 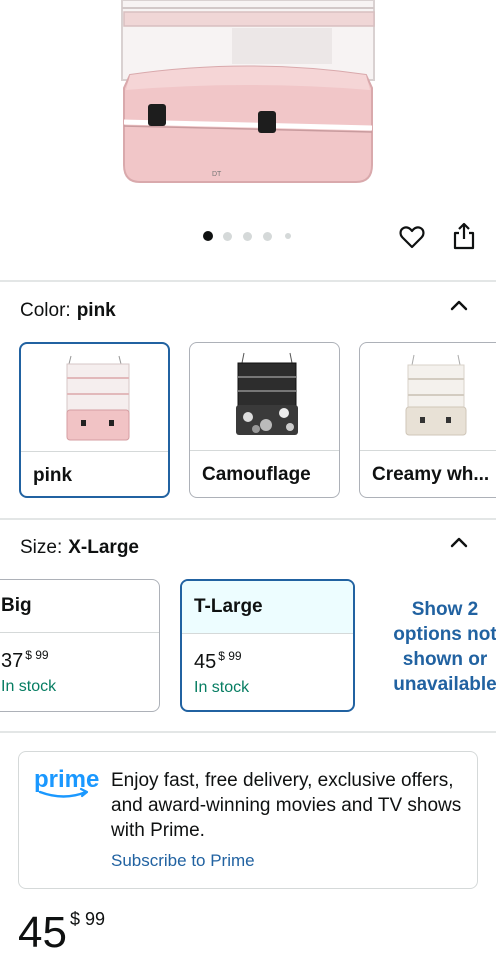 I want to click on product-price: 45 $ 99, so click(x=61, y=933).